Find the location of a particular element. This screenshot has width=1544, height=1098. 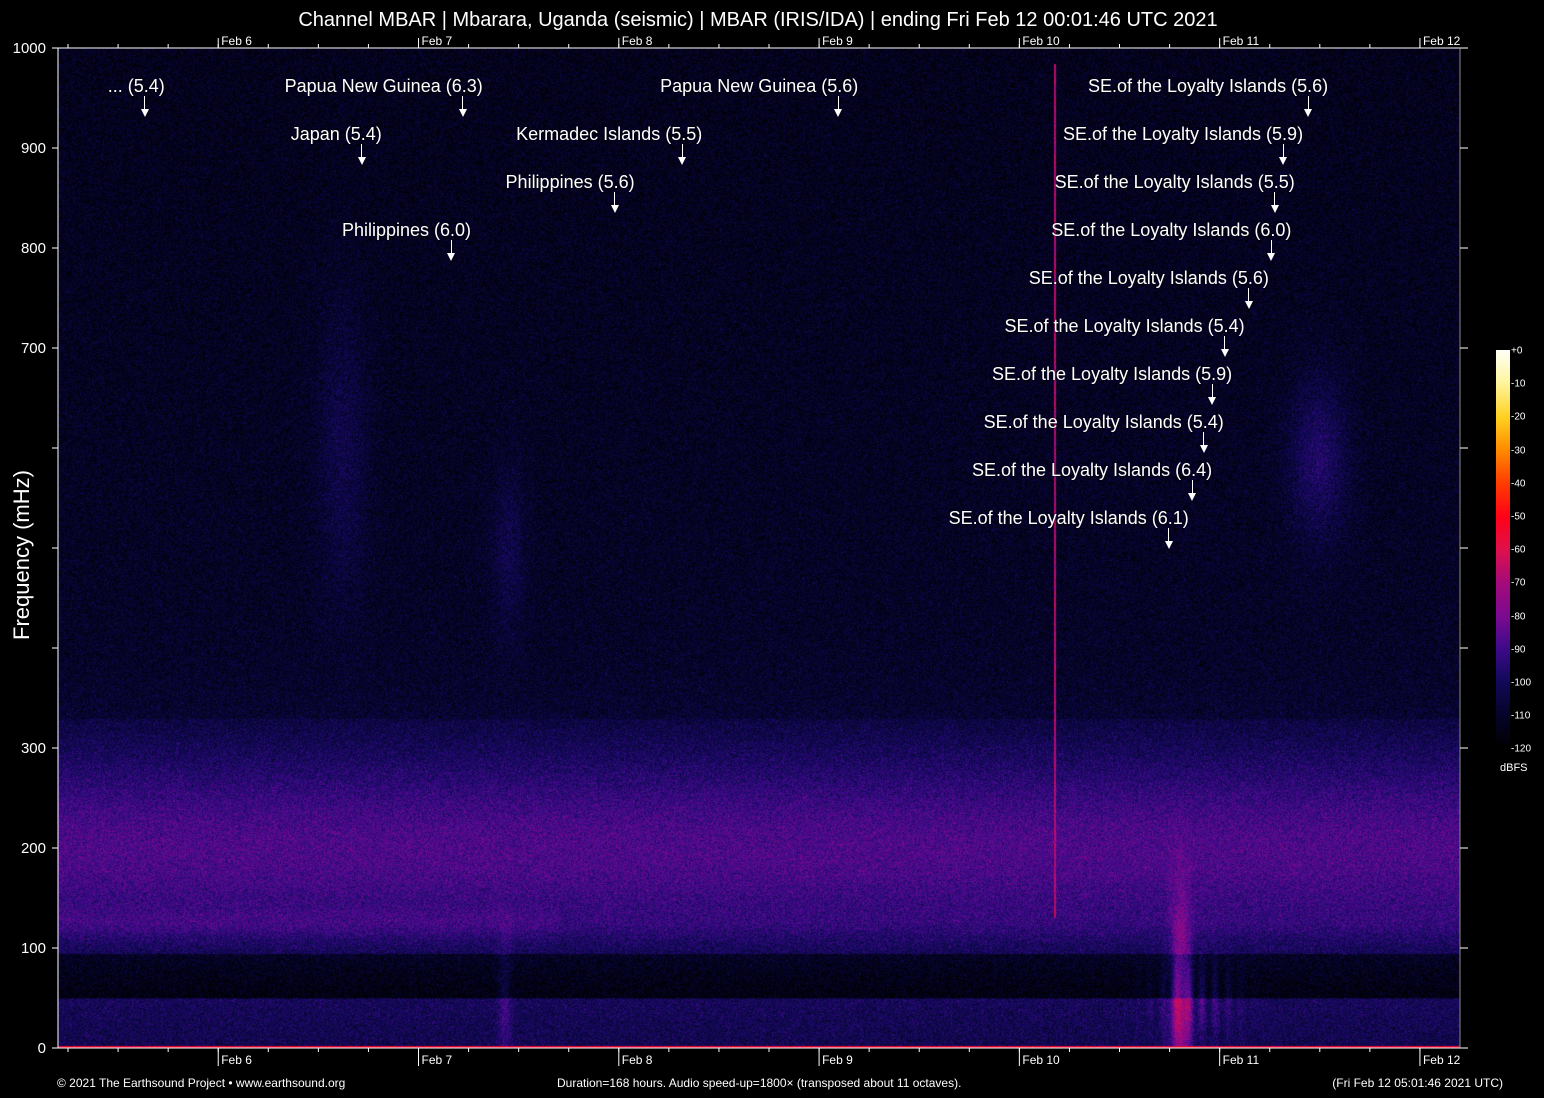

colorbar-tick-label: -10 is located at coordinates (1518, 384).